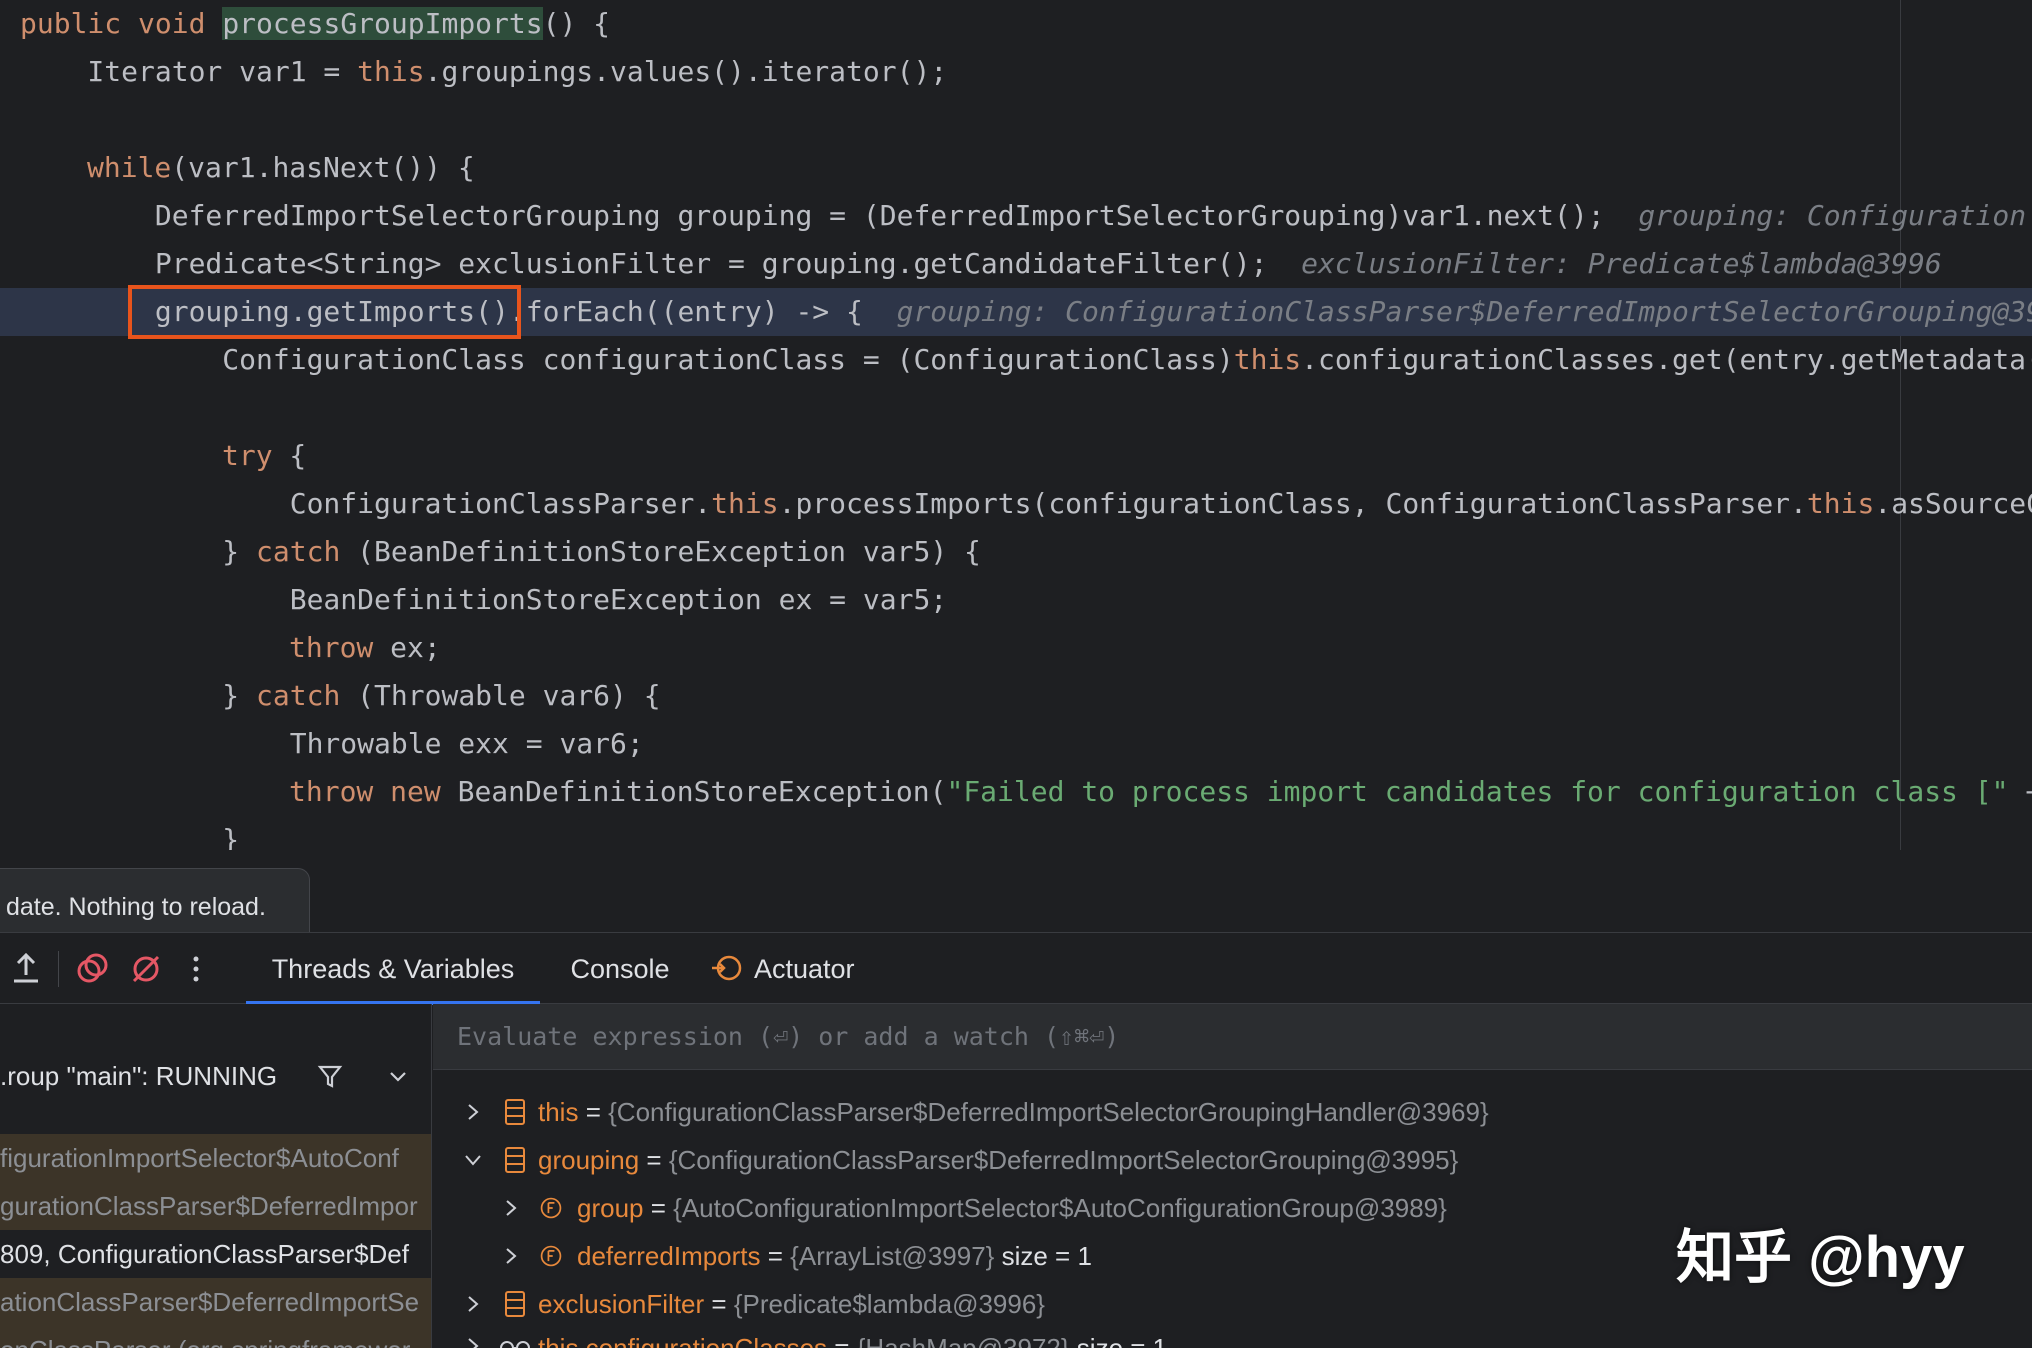 This screenshot has height=1348, width=2032. Describe the element at coordinates (136, 907) in the screenshot. I see `notification-text: date. Nothing to reload.` at that location.